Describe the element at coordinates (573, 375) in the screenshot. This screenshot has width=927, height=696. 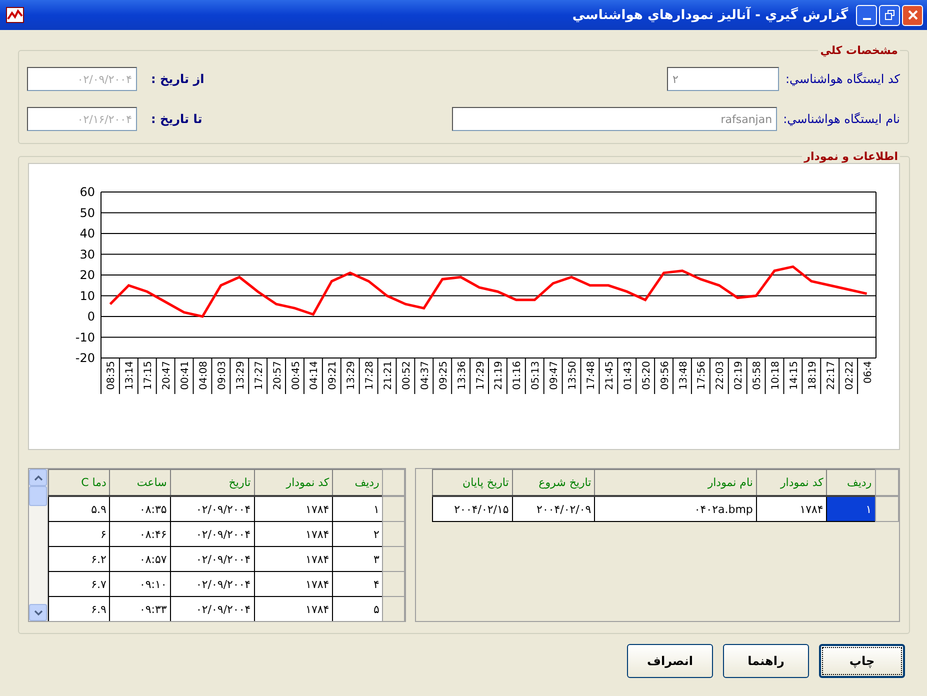
I see `axis-tick-label: 13:50` at that location.